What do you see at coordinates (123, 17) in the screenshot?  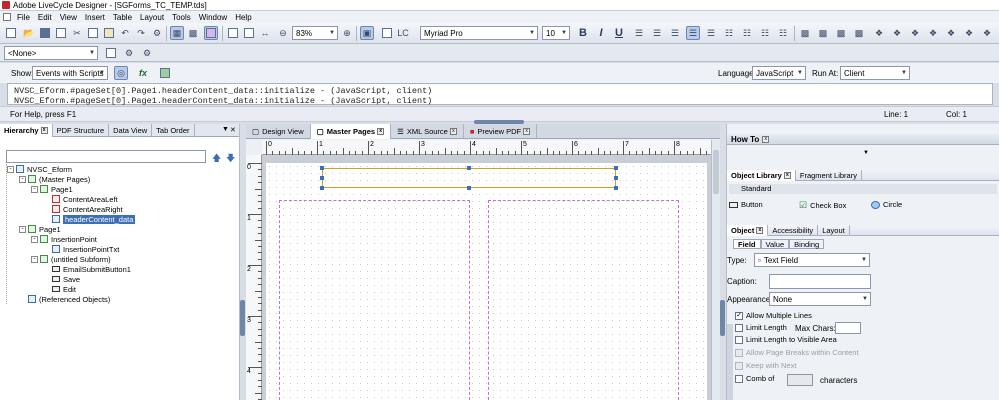 I see `menu-table: Table` at bounding box center [123, 17].